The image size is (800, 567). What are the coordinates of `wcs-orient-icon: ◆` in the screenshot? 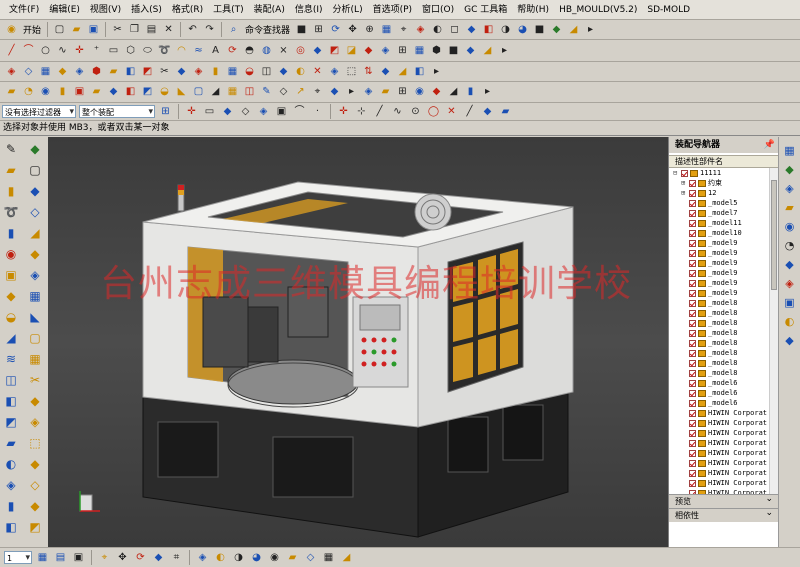 It's located at (158, 557).